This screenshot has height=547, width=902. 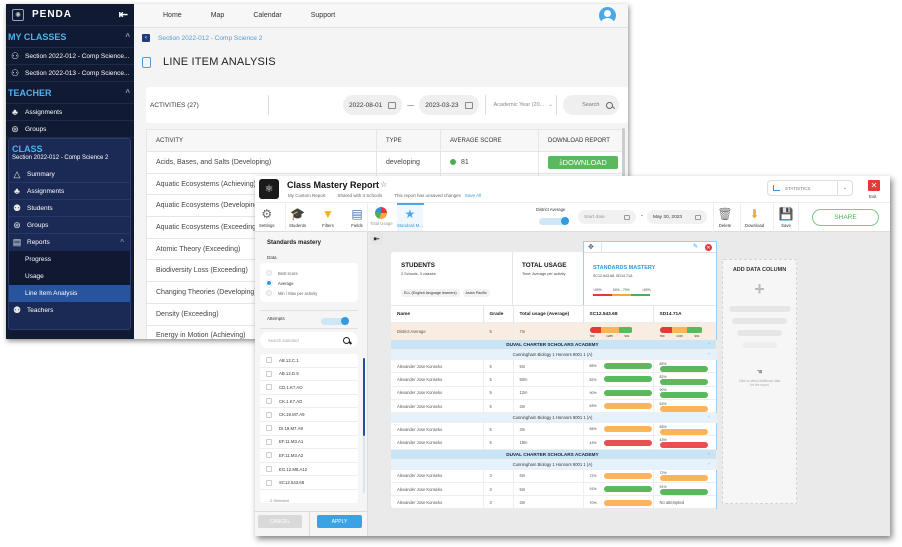 What do you see at coordinates (267, 218) in the screenshot?
I see `settings-button: ⚙ Settings` at bounding box center [267, 218].